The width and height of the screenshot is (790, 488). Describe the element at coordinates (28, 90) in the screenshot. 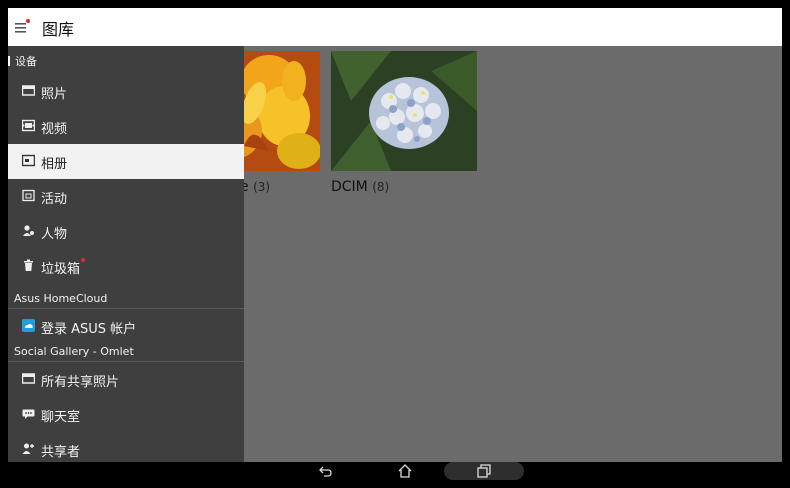

I see `photo-icon` at that location.